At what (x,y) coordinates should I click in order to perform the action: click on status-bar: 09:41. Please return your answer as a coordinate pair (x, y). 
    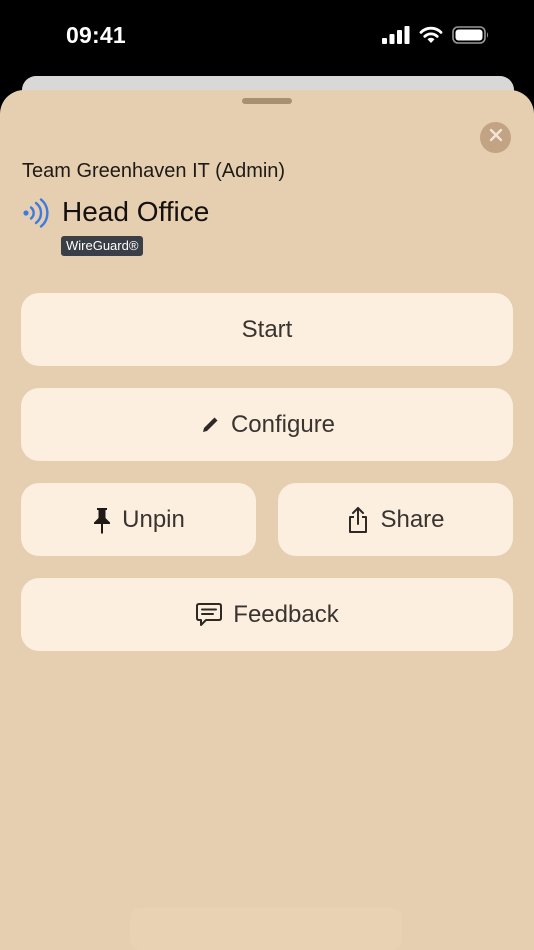
    Looking at the image, I should click on (267, 36).